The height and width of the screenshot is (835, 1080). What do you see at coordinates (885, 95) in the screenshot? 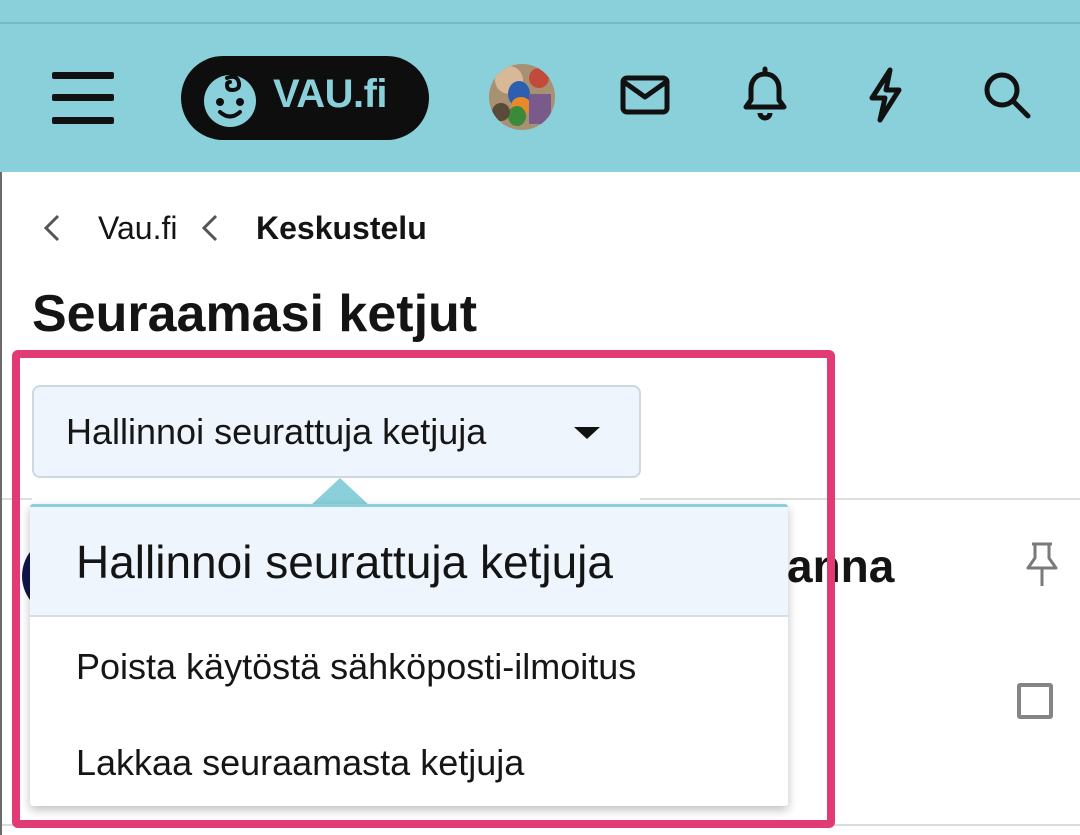
I see `lightning-icon` at bounding box center [885, 95].